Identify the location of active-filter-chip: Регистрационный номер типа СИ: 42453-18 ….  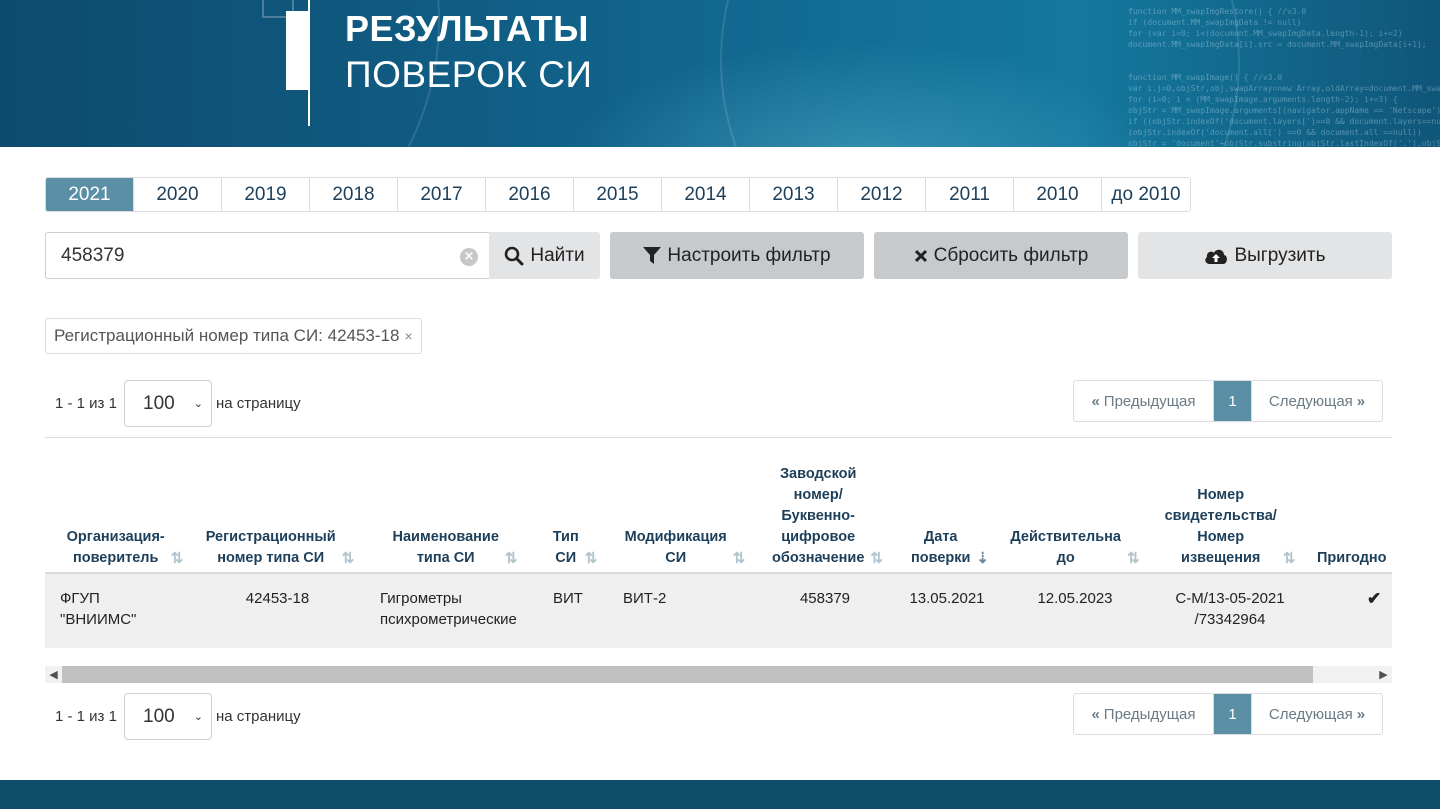
(233, 336).